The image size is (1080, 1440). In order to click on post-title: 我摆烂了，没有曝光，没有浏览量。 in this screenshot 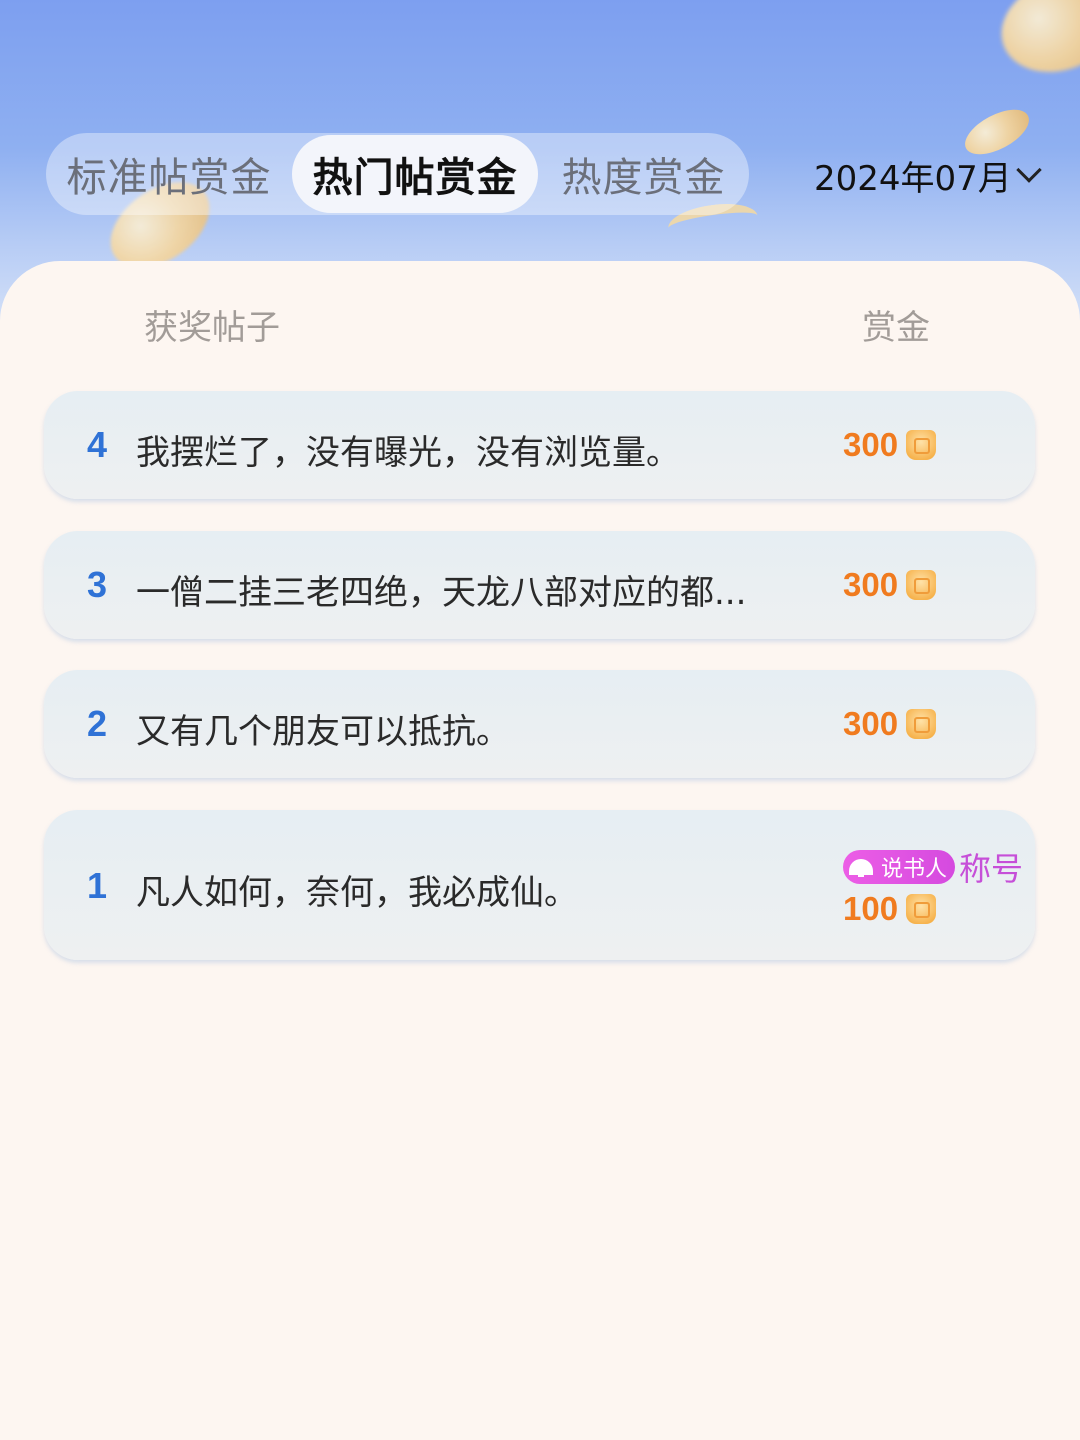, I will do `click(408, 453)`.